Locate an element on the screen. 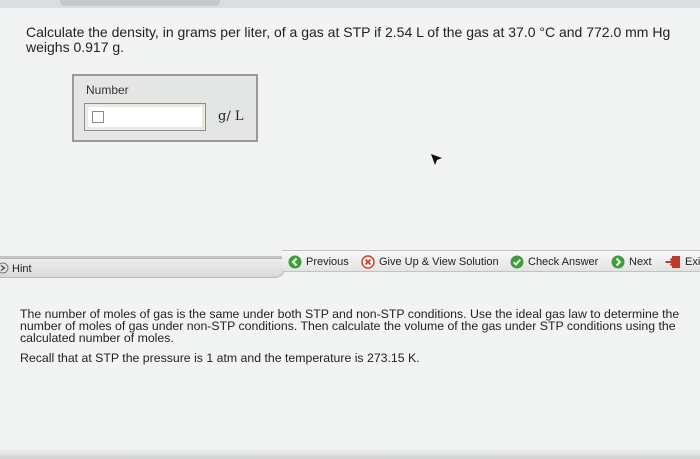 The height and width of the screenshot is (459, 700). give-up-label: Give Up & View Solution is located at coordinates (439, 262).